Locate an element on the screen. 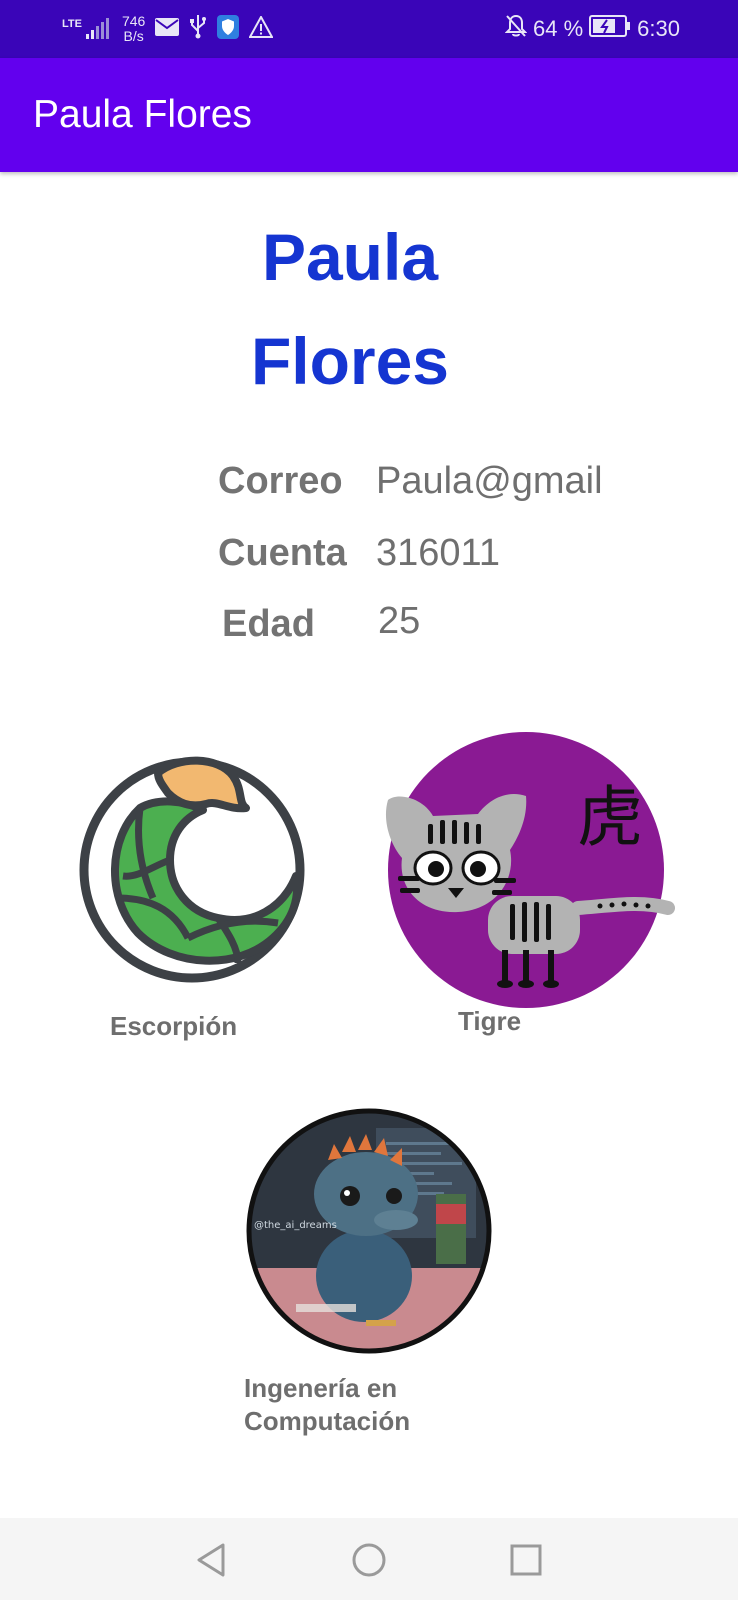 Image resolution: width=738 pixels, height=1600 pixels. bell-off-icon is located at coordinates (516, 29).